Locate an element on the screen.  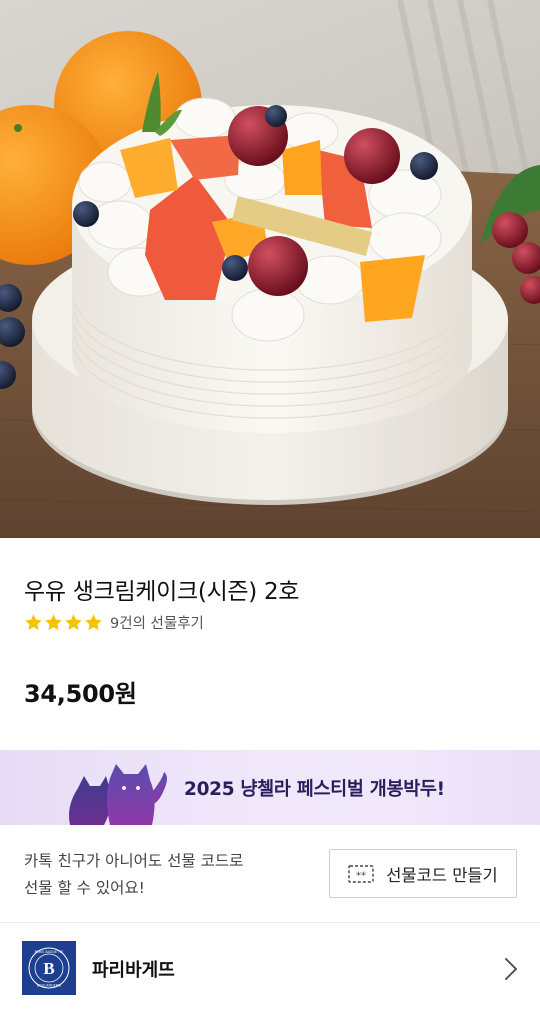
brand-name: 파리바게뜨 is located at coordinates (133, 970).